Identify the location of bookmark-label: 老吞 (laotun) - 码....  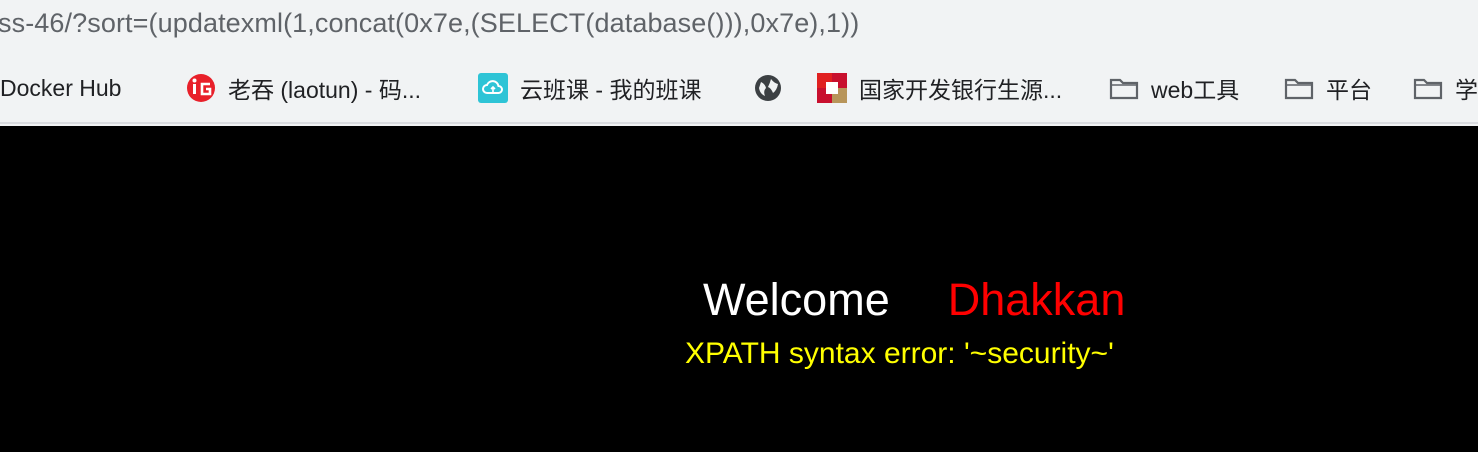
(324, 90).